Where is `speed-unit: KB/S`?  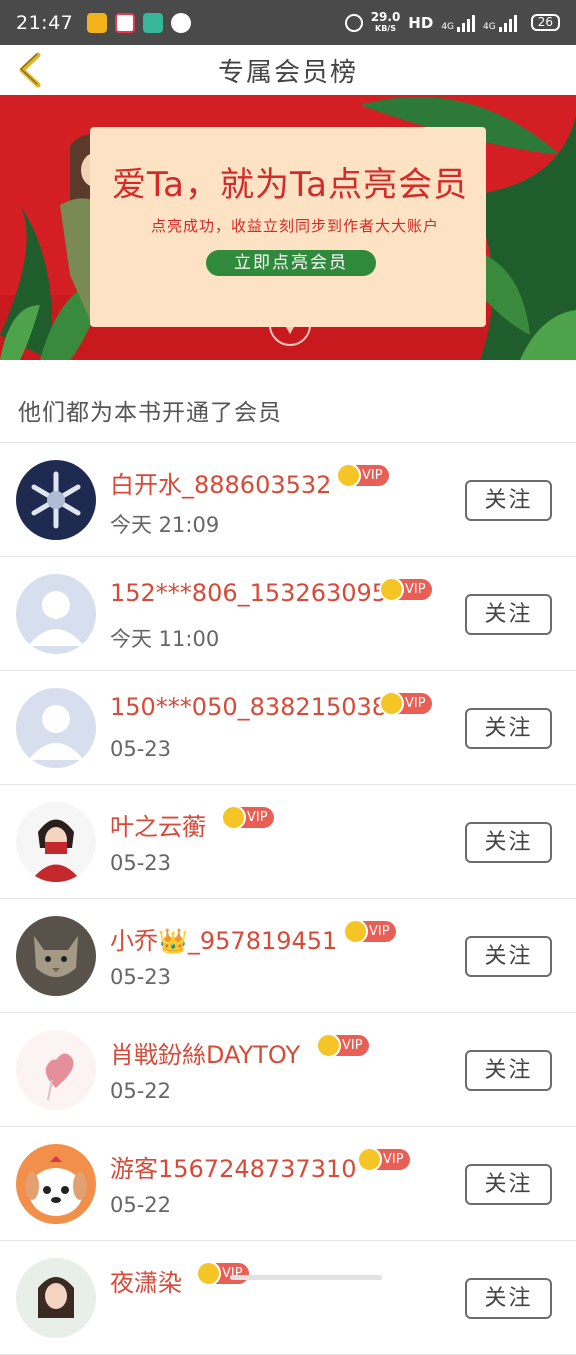 speed-unit: KB/S is located at coordinates (385, 28).